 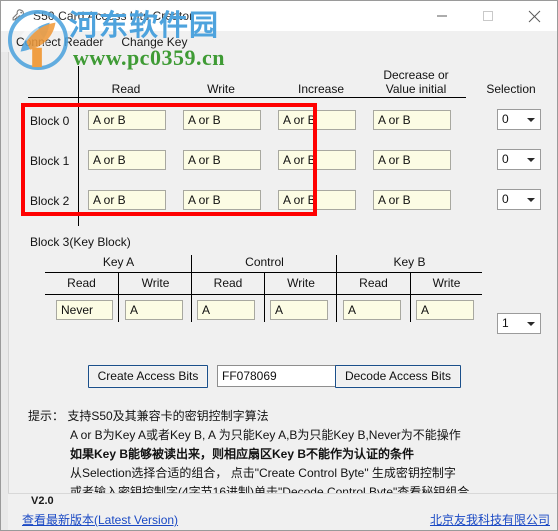 I want to click on help-line-3: 如果Key B能够被读出来，则相应扇区Key B不能作为认证的条件, so click(x=242, y=454).